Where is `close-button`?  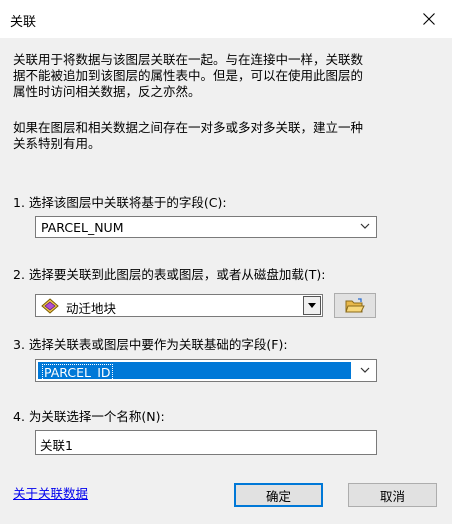
close-button is located at coordinates (429, 19).